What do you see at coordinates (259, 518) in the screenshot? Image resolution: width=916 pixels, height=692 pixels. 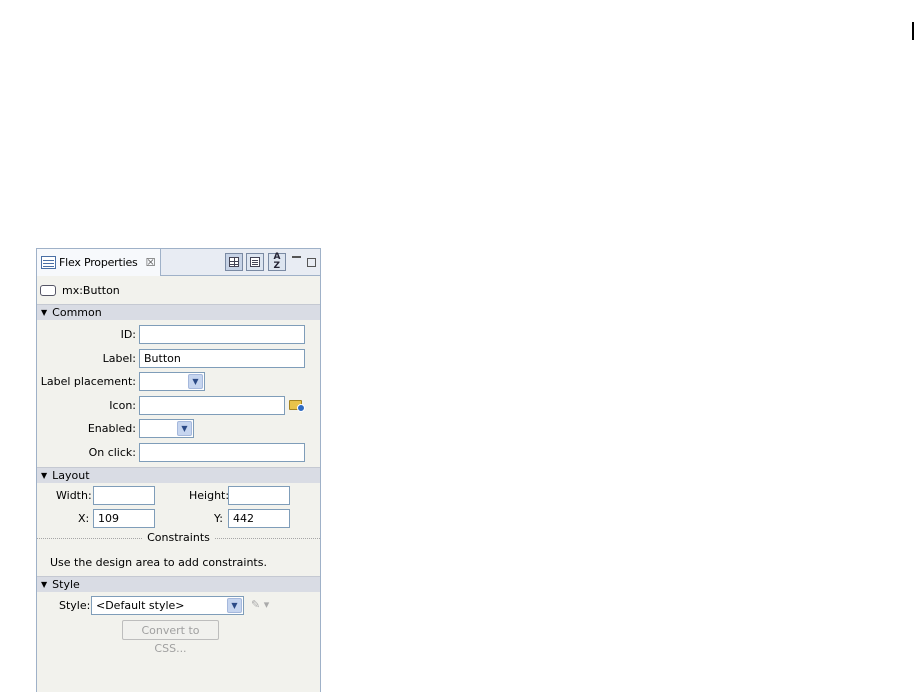 I see `y-input: 442` at bounding box center [259, 518].